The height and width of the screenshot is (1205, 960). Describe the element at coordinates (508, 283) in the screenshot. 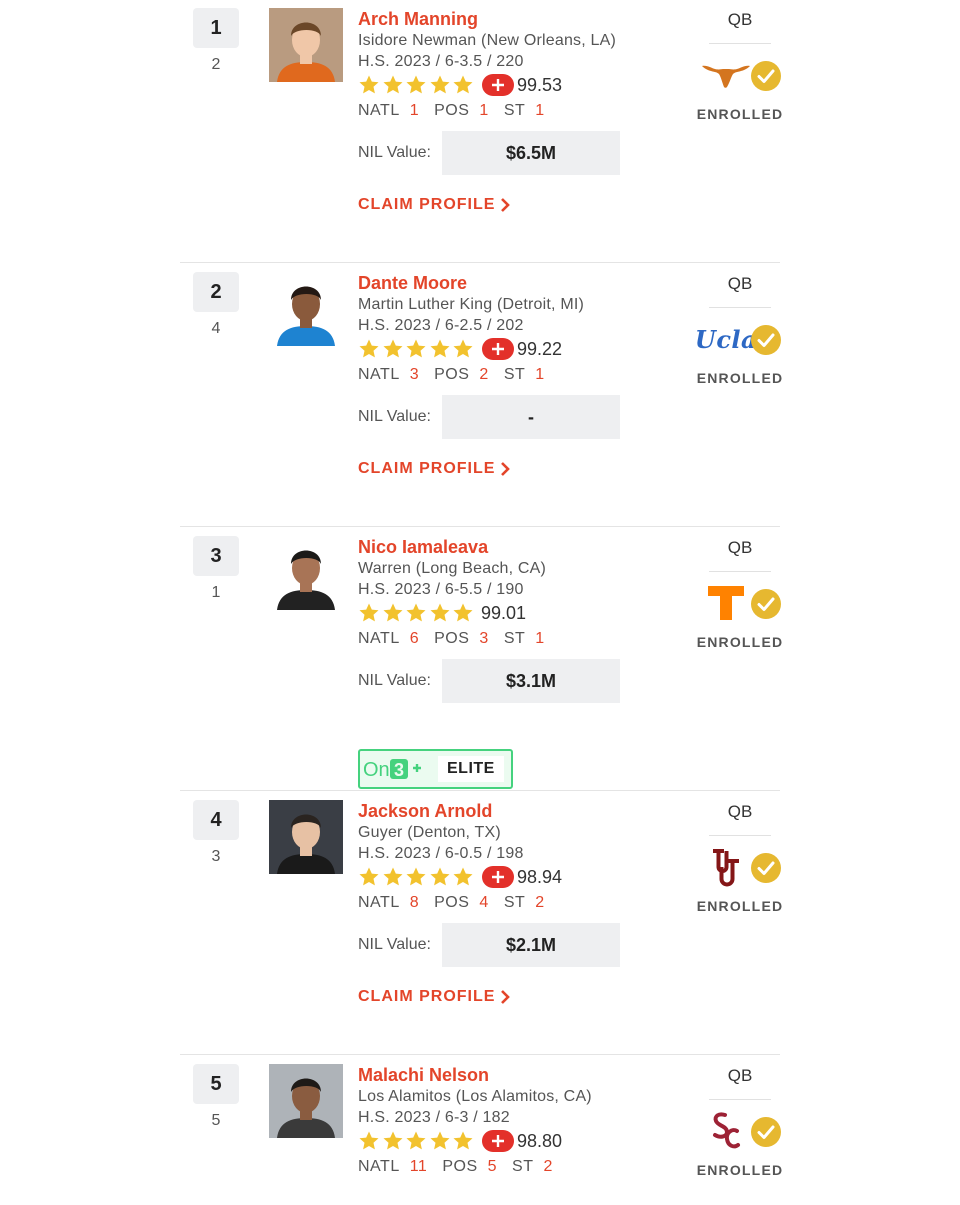

I see `player-name-link: Dante Moore` at that location.